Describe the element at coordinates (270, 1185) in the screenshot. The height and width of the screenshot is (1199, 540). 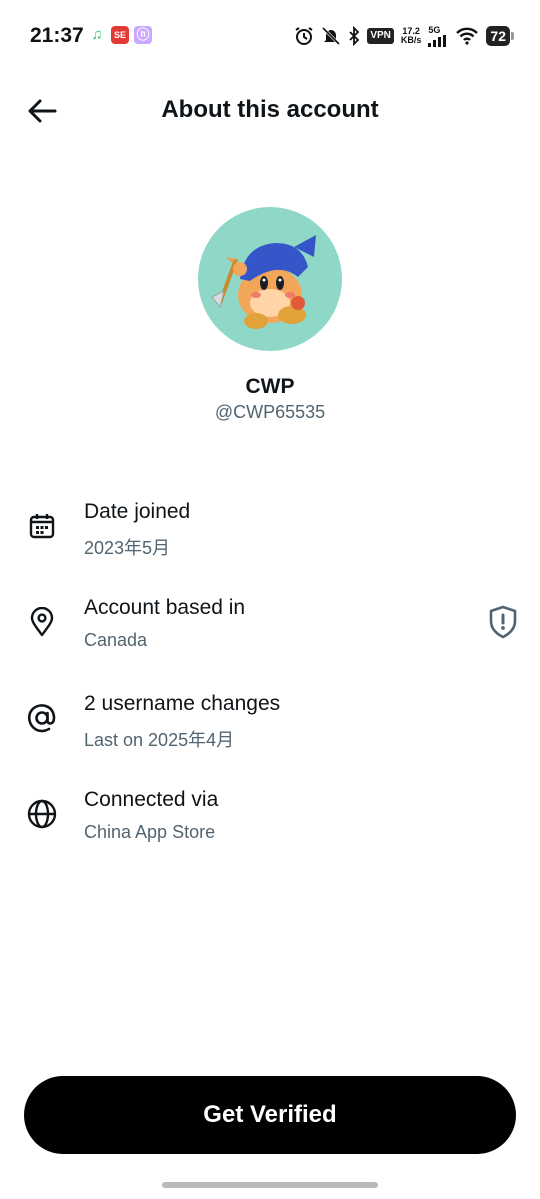
I see `home-indicator` at that location.